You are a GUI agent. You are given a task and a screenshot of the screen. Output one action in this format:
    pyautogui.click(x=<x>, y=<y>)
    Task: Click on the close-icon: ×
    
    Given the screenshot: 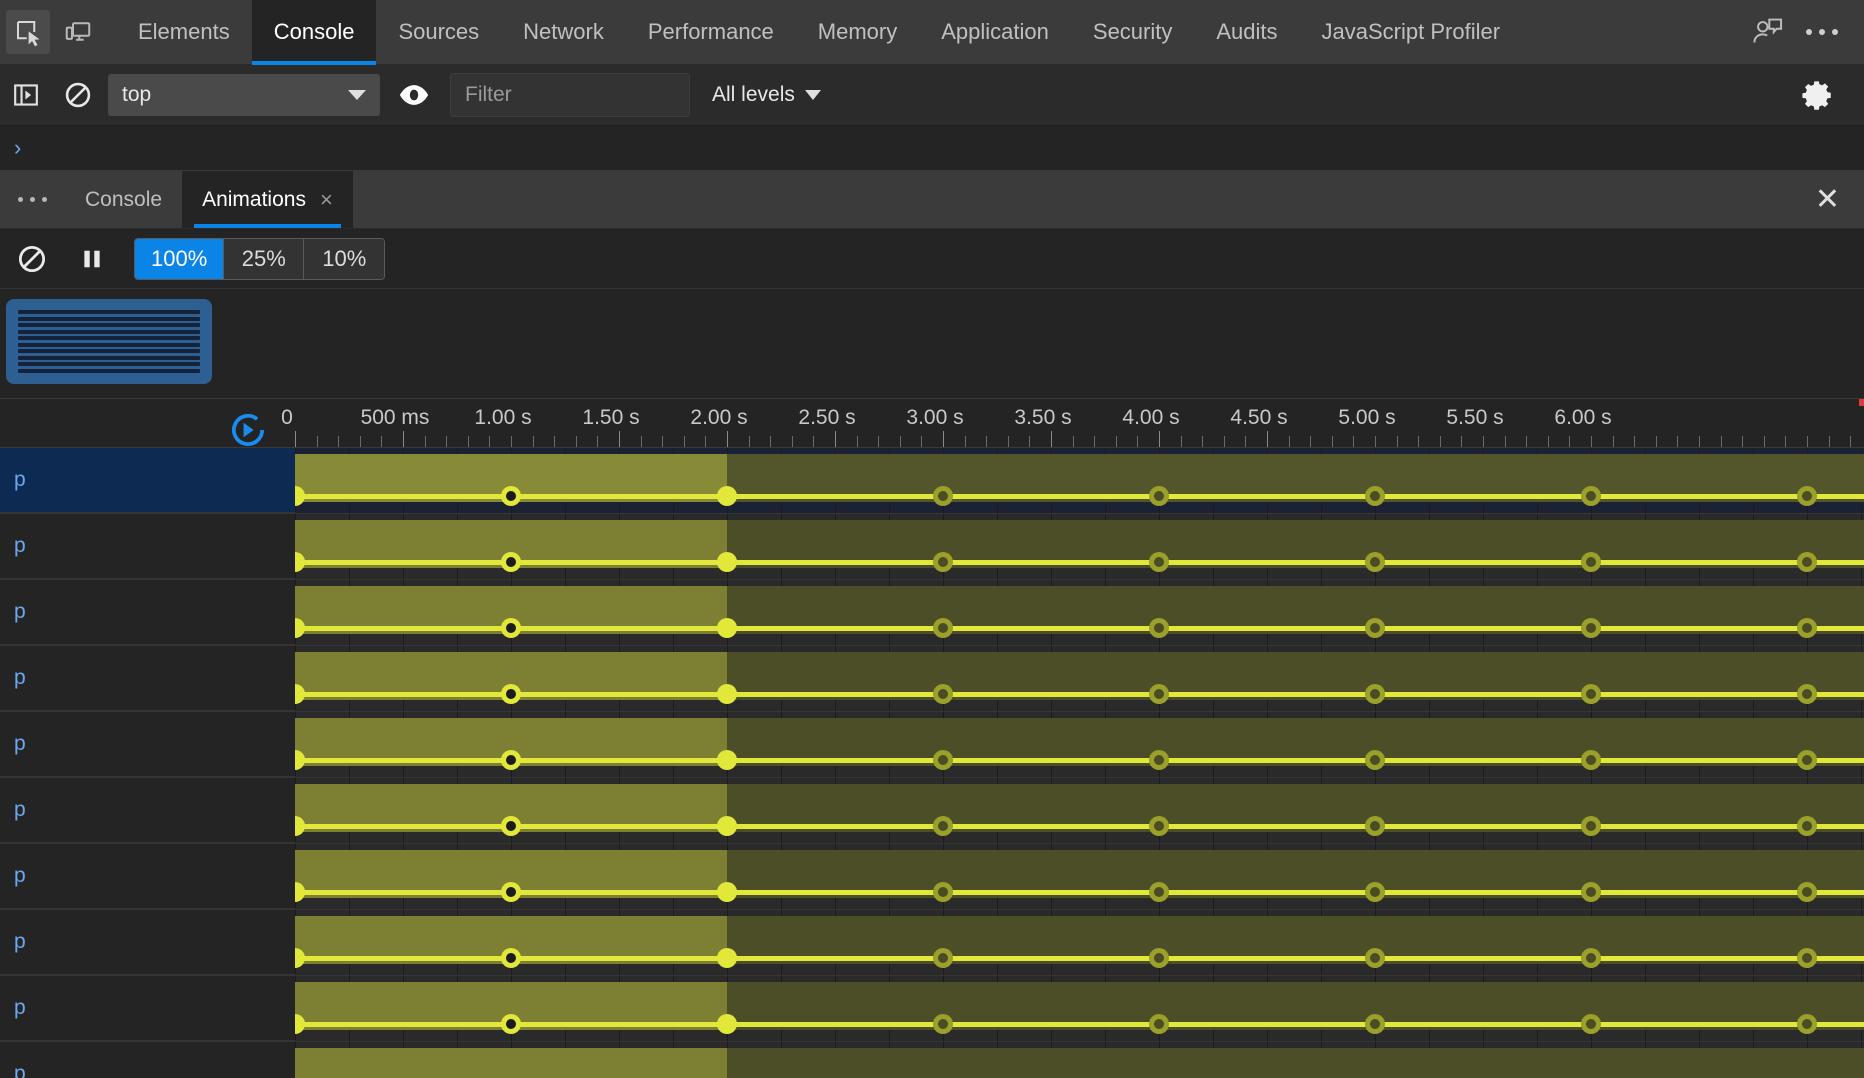 What is the action you would take?
    pyautogui.click(x=326, y=199)
    